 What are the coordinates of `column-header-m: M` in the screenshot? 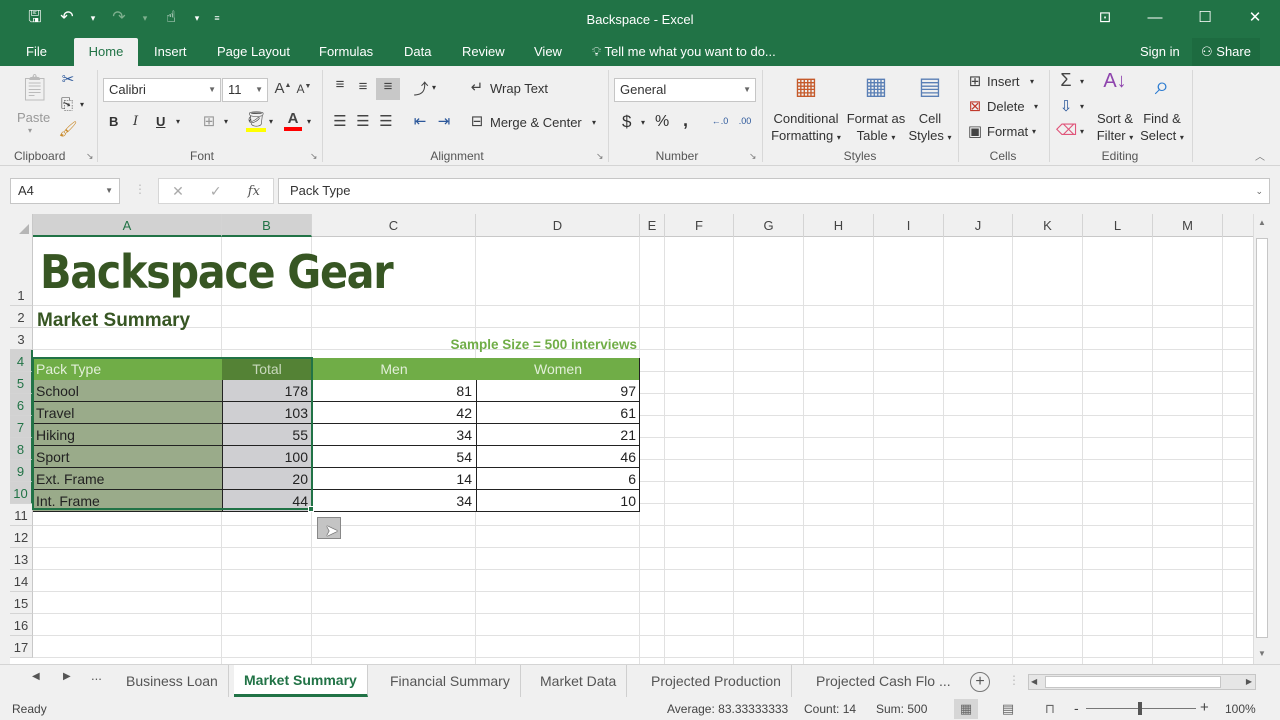 It's located at (1188, 225).